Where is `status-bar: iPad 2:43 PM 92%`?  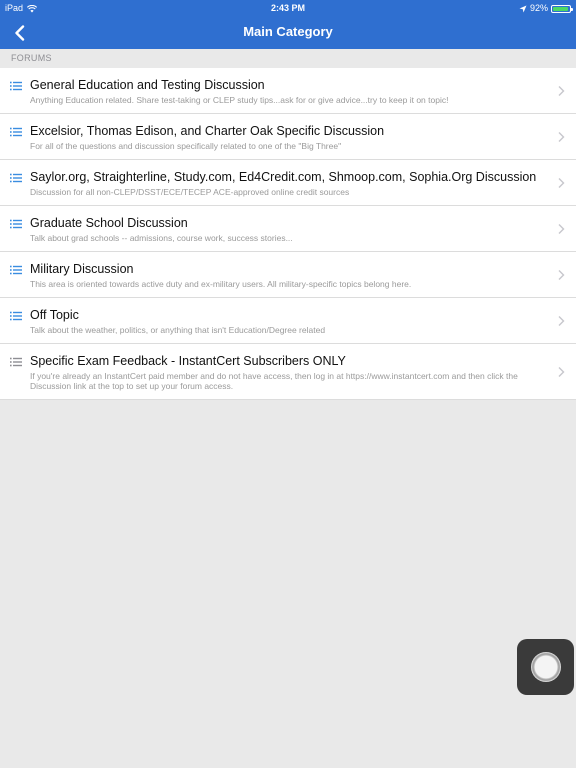
status-bar: iPad 2:43 PM 92% is located at coordinates (288, 8).